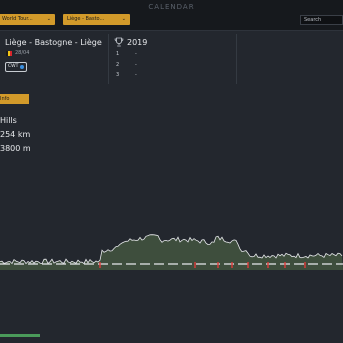 The height and width of the screenshot is (343, 343). Describe the element at coordinates (321, 20) in the screenshot. I see `search-input` at that location.